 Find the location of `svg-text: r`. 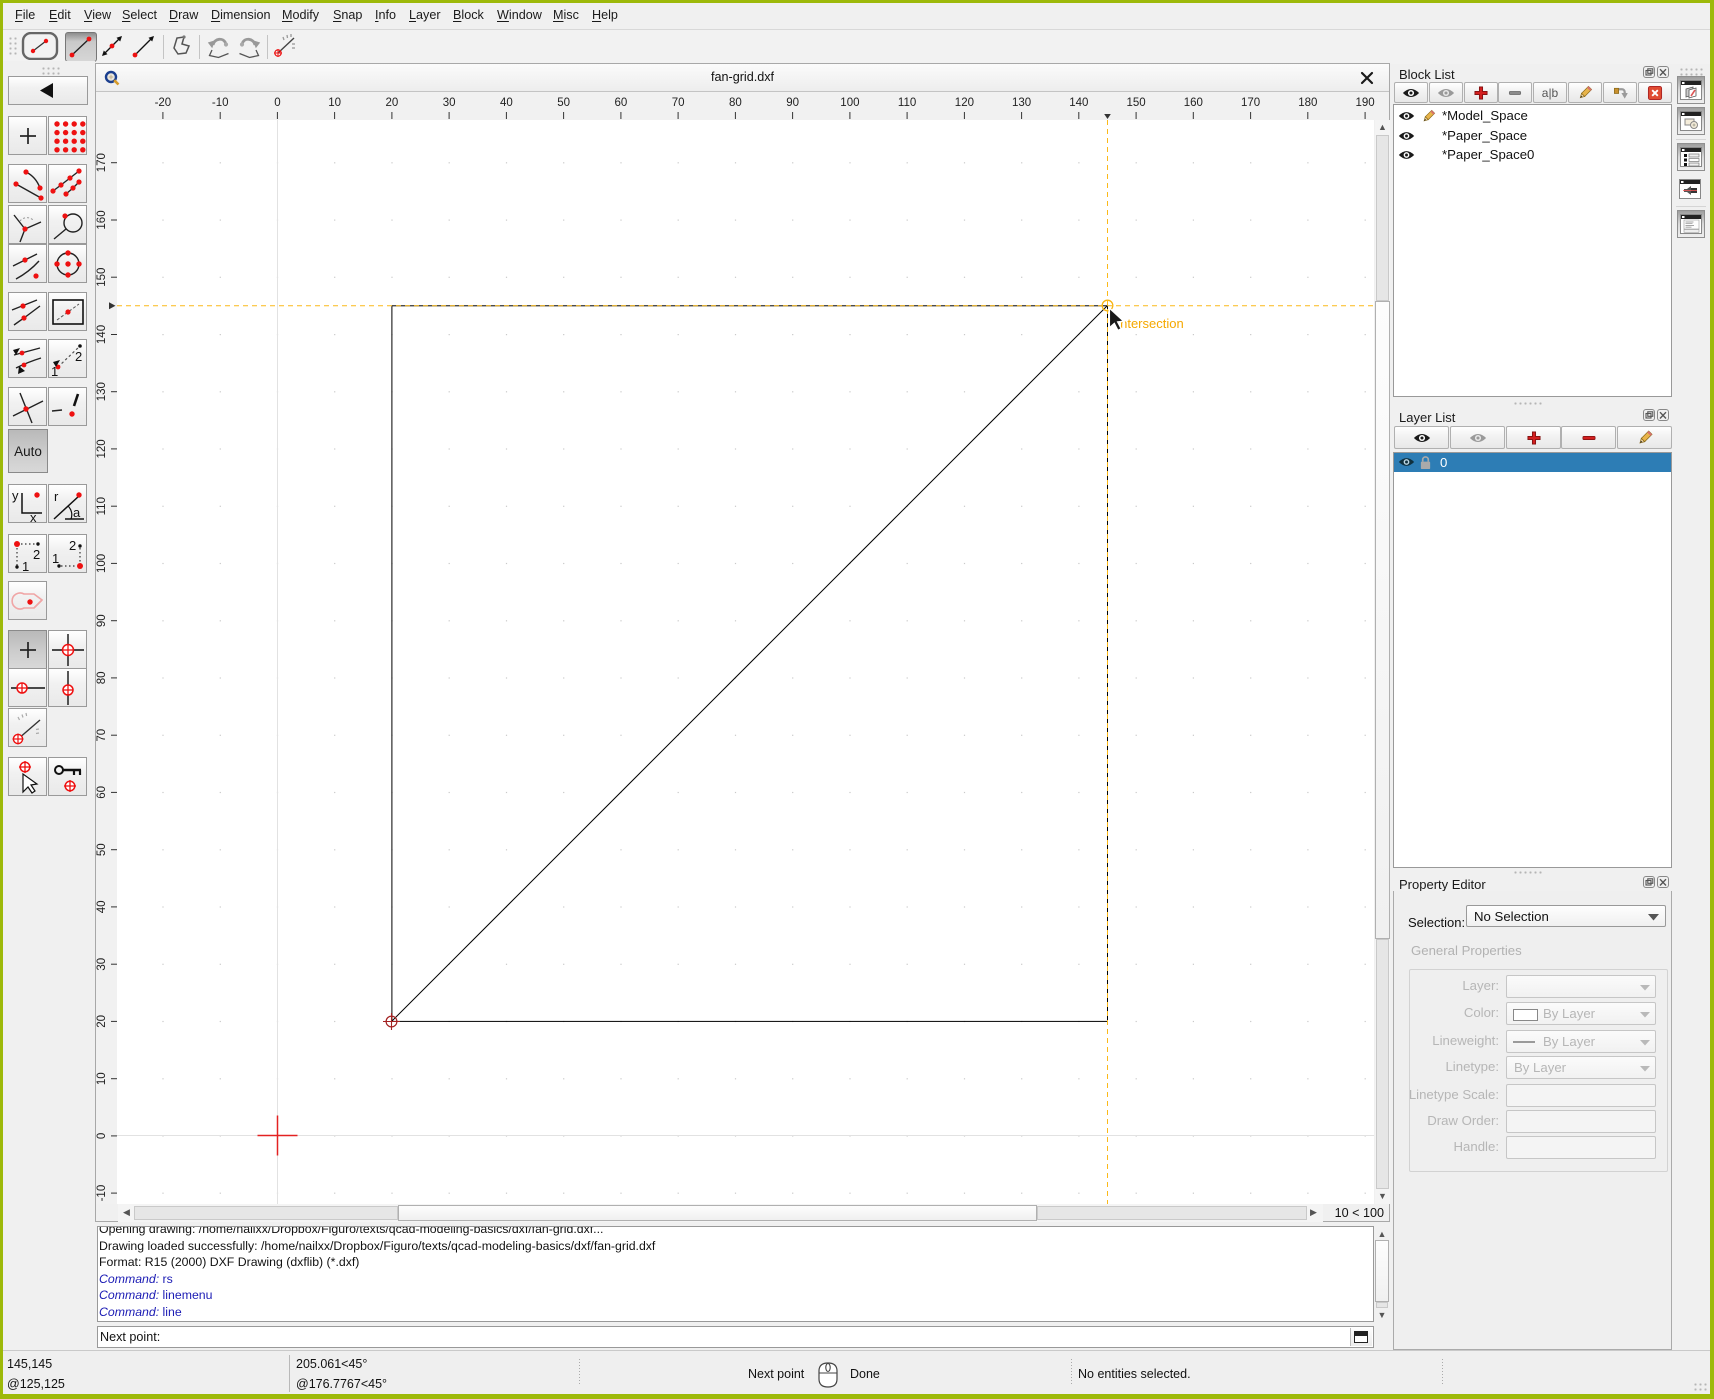

svg-text: r is located at coordinates (56, 496).